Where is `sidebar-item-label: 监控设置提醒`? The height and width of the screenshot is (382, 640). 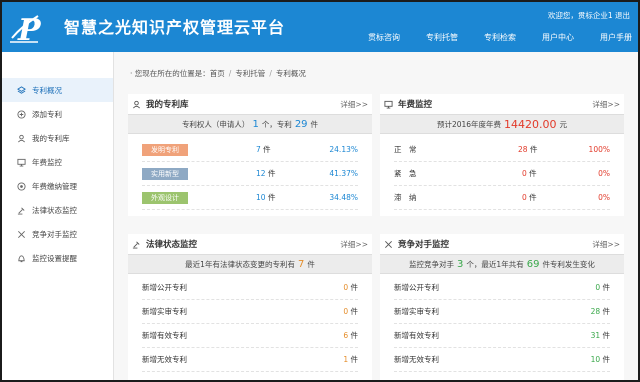 sidebar-item-label: 监控设置提醒 is located at coordinates (54, 258).